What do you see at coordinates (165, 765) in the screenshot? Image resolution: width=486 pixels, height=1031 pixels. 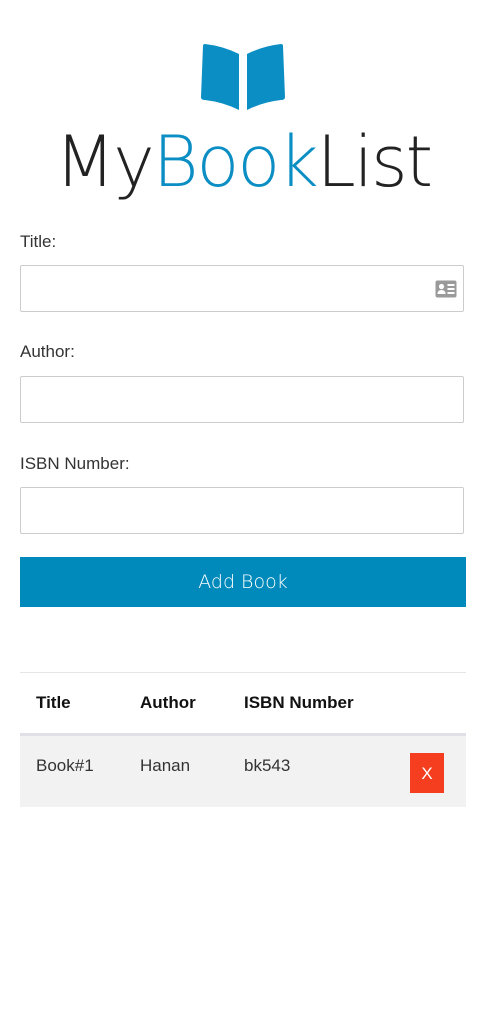 I see `cell-author: Hanan` at bounding box center [165, 765].